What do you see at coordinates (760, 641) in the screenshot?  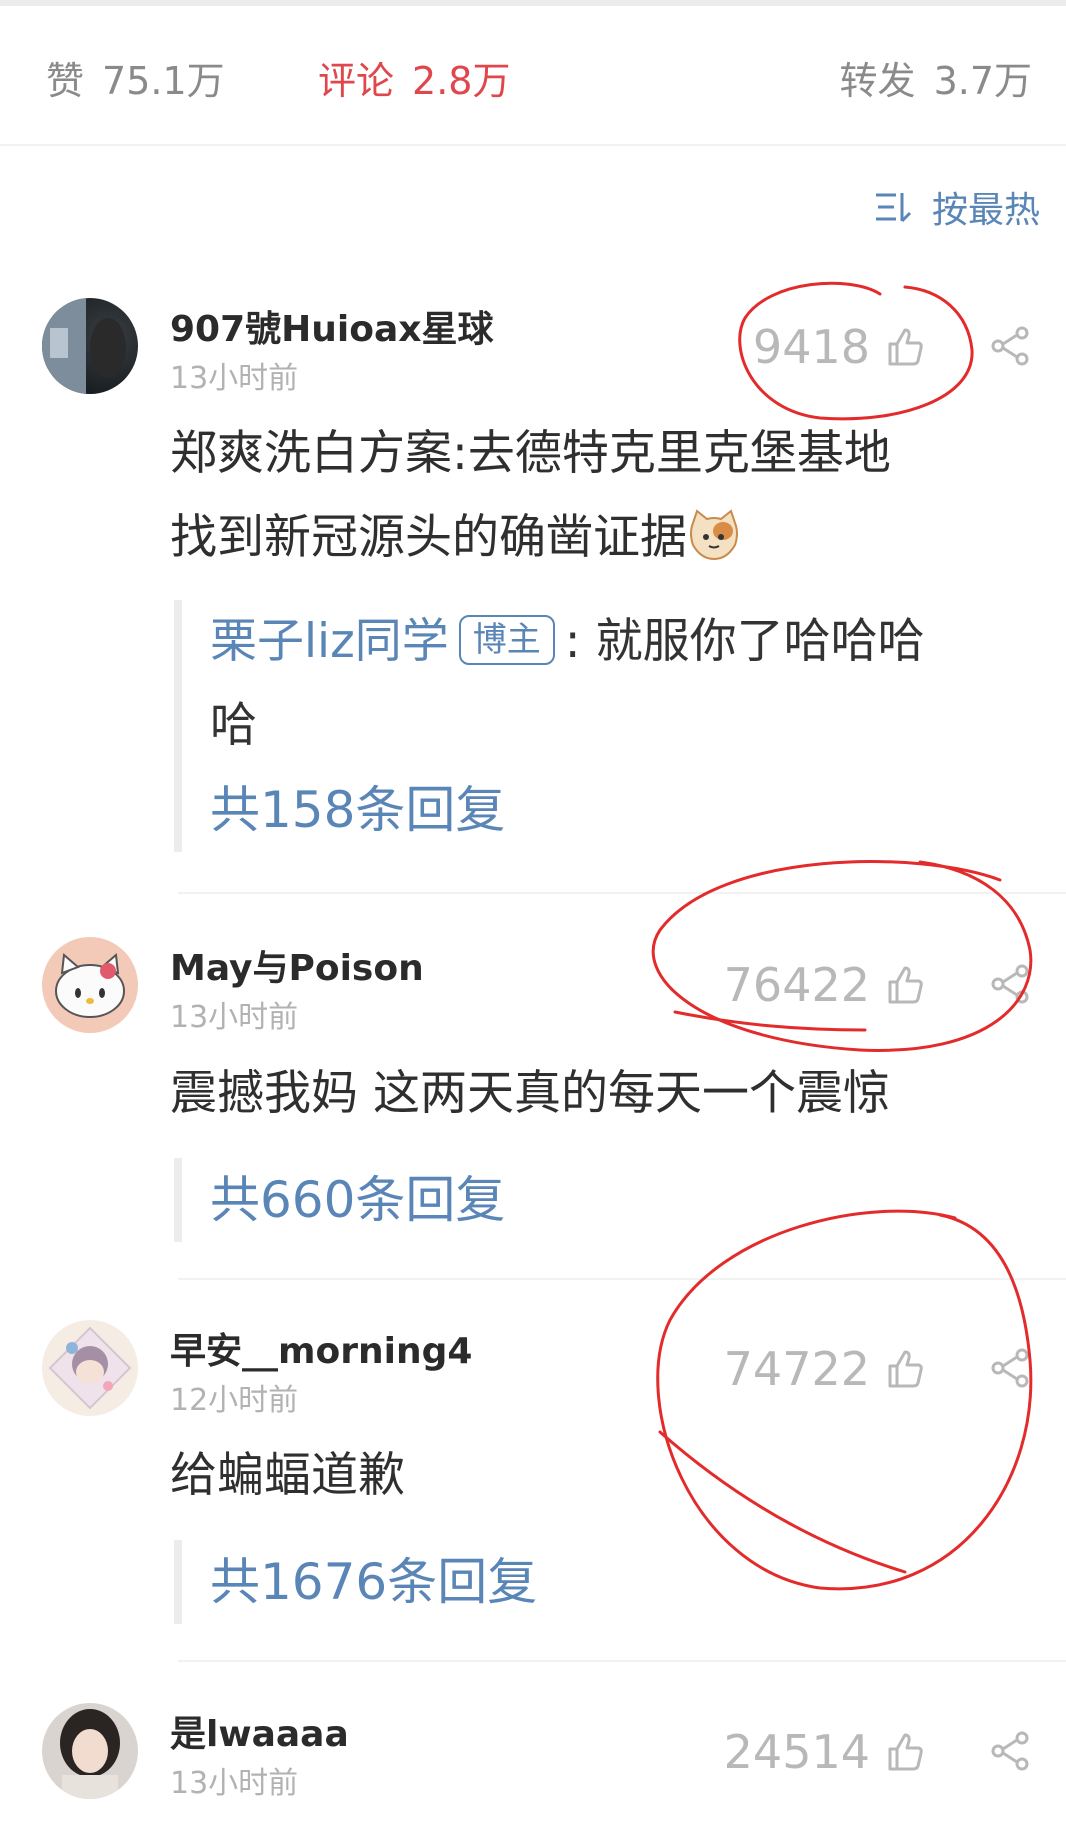 I see `reply-body: 就服你了哈哈哈` at bounding box center [760, 641].